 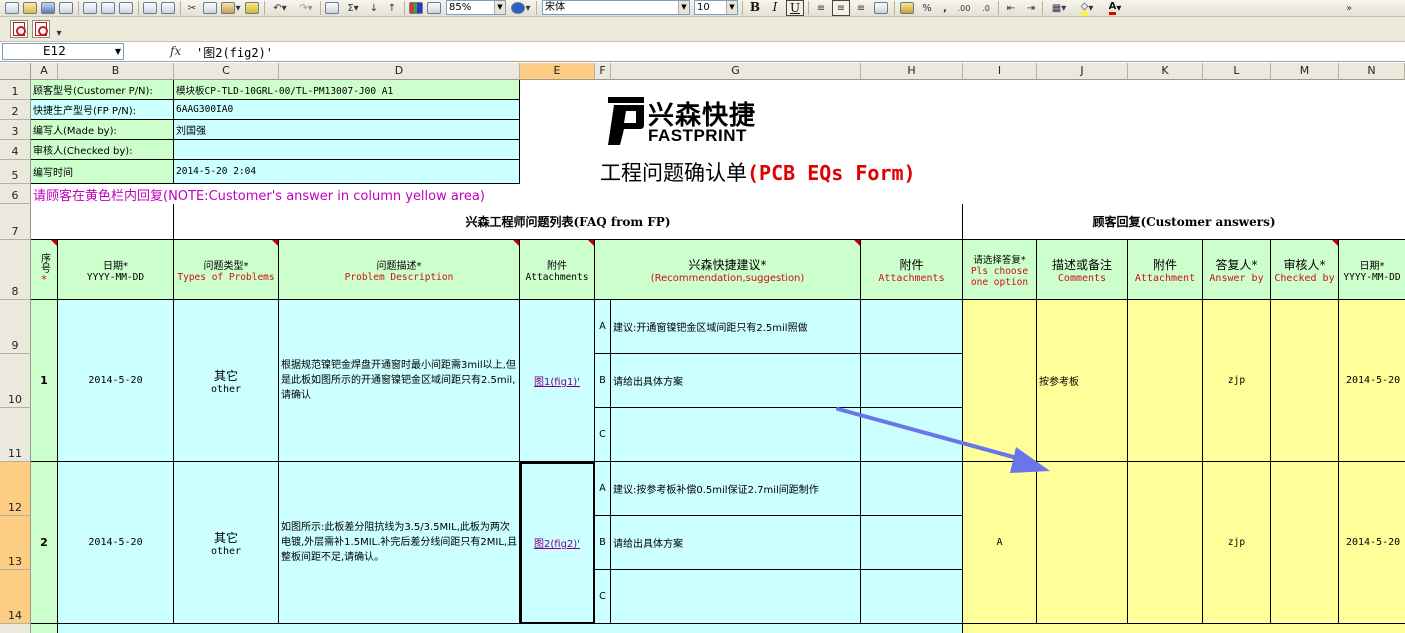 What do you see at coordinates (59, 33) in the screenshot?
I see `toolbar-options-icon: ▾` at bounding box center [59, 33].